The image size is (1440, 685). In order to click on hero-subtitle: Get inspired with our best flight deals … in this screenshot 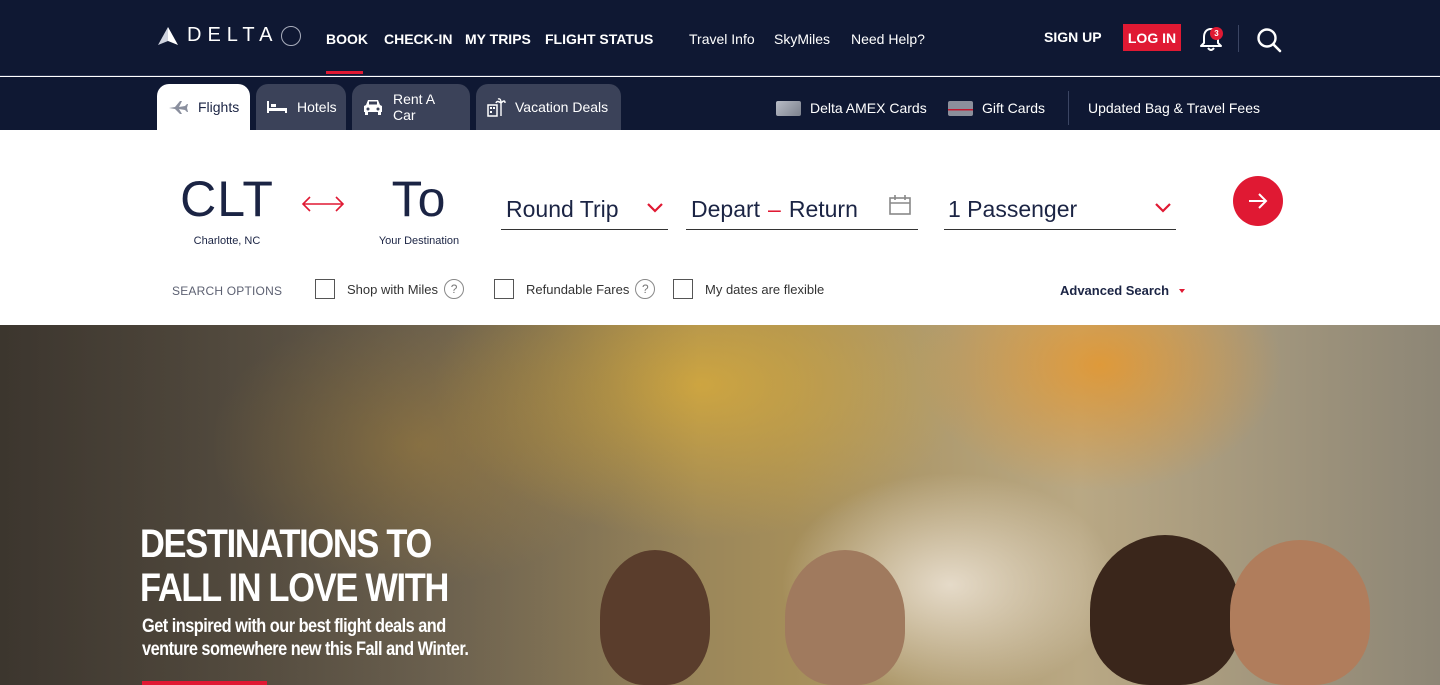, I will do `click(322, 638)`.